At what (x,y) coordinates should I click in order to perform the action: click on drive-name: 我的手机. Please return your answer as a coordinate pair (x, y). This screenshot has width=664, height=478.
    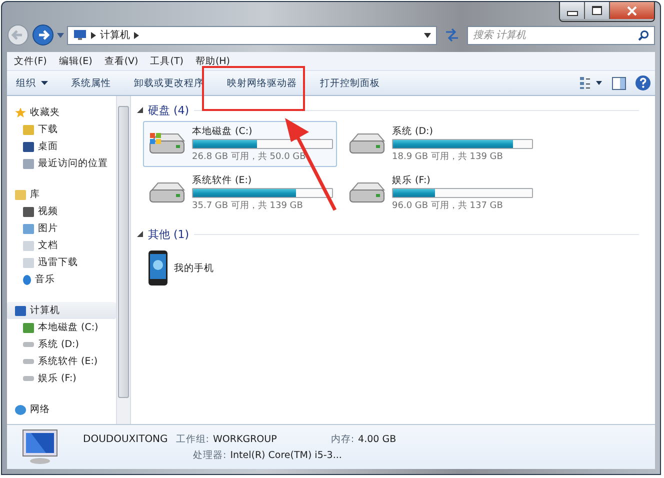
    Looking at the image, I should click on (194, 268).